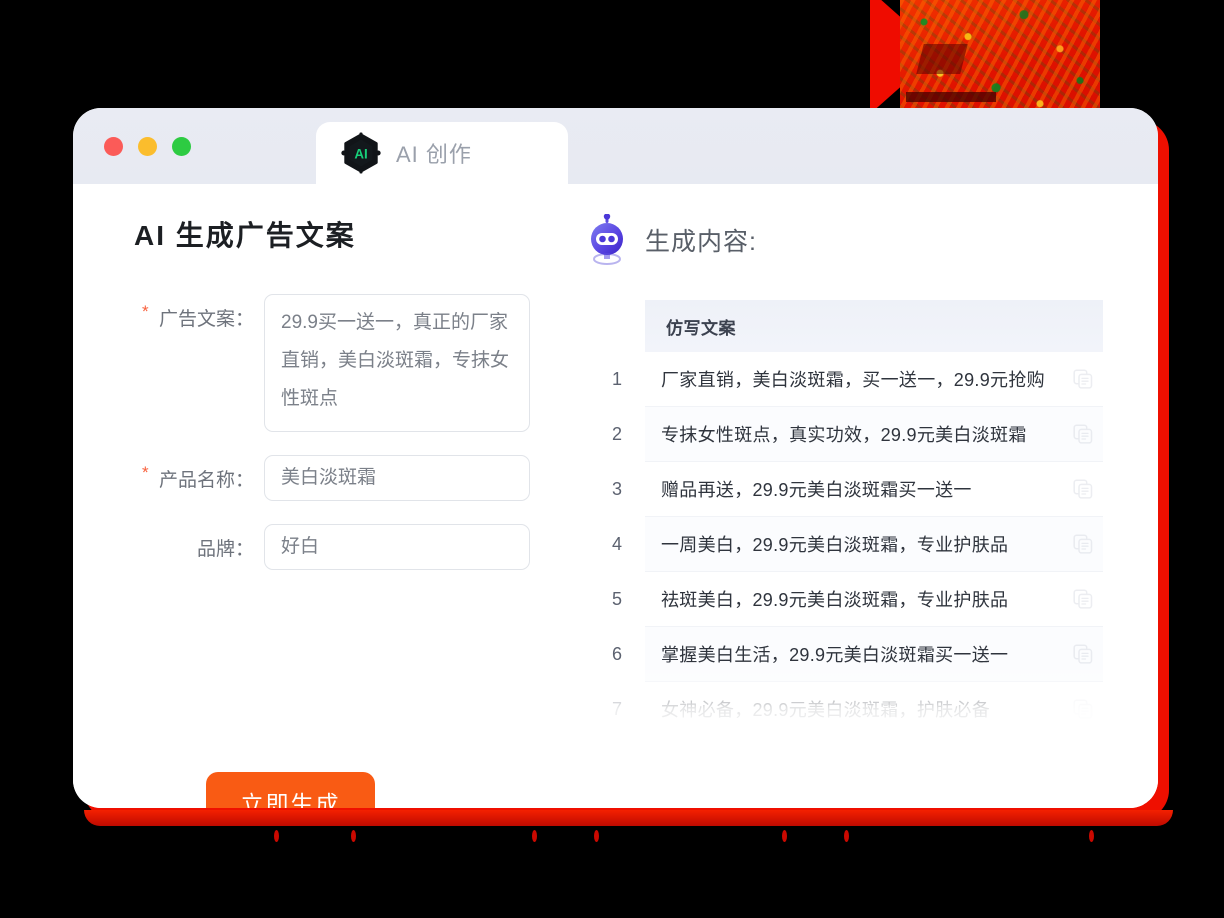 The image size is (1224, 918). Describe the element at coordinates (826, 710) in the screenshot. I see `row-text: 女神必备，29.9元美白淡斑霜，护肤必备` at that location.